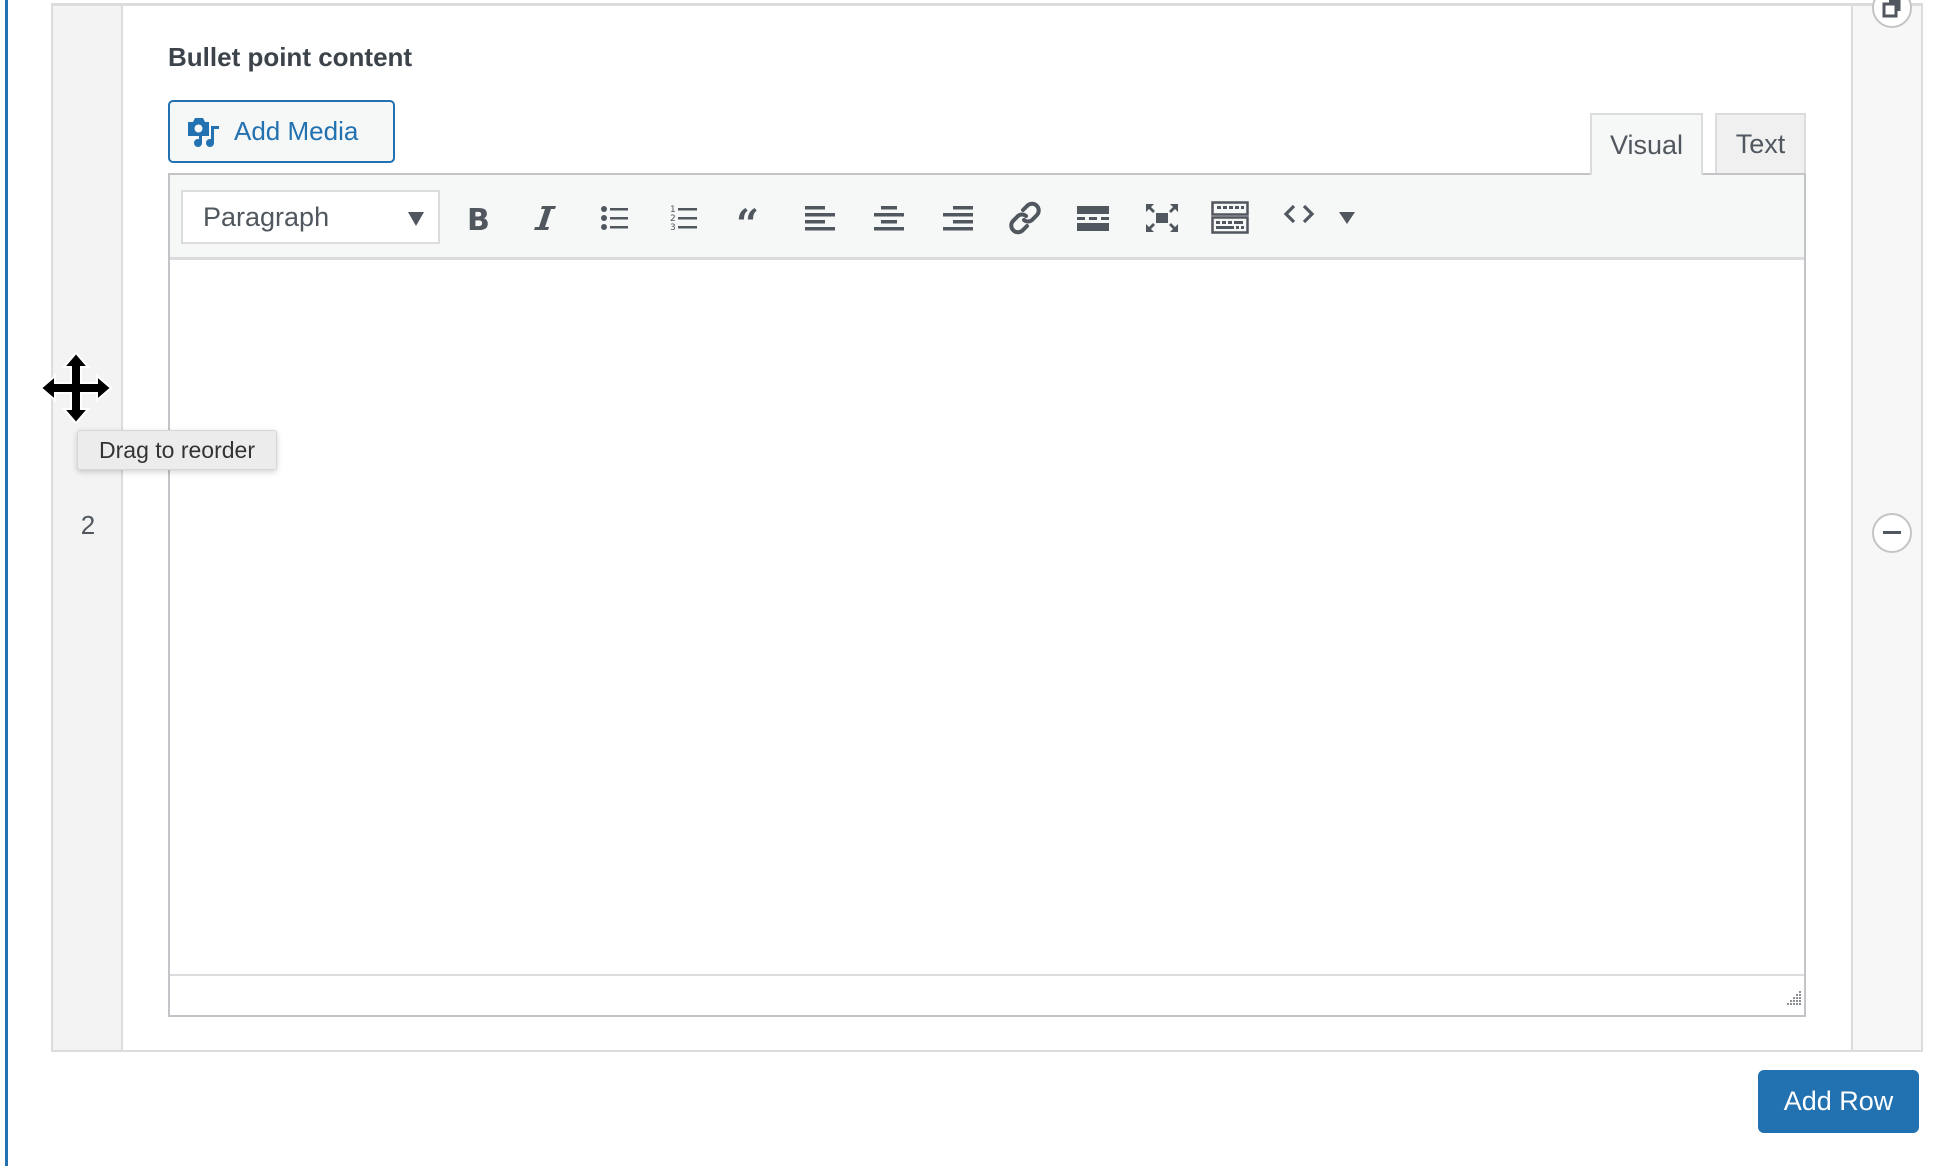  I want to click on code-button, so click(1299, 214).